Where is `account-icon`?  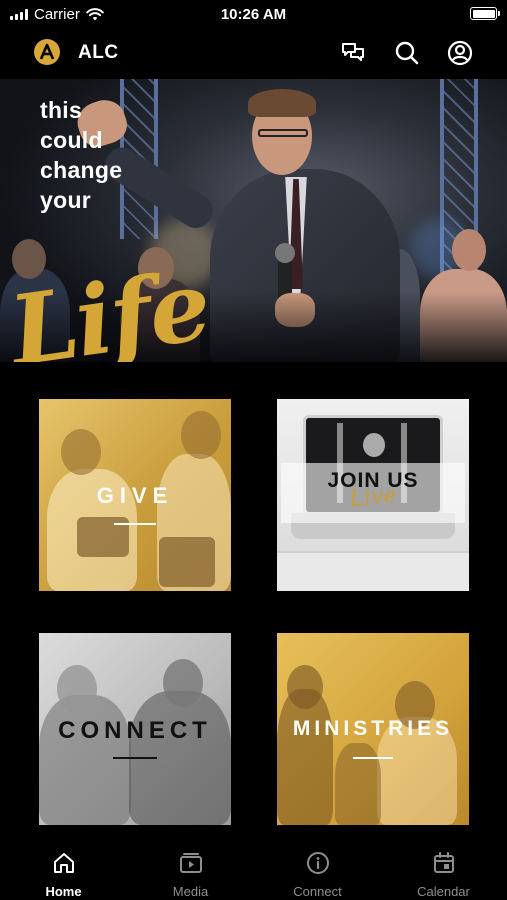
account-icon is located at coordinates (460, 53).